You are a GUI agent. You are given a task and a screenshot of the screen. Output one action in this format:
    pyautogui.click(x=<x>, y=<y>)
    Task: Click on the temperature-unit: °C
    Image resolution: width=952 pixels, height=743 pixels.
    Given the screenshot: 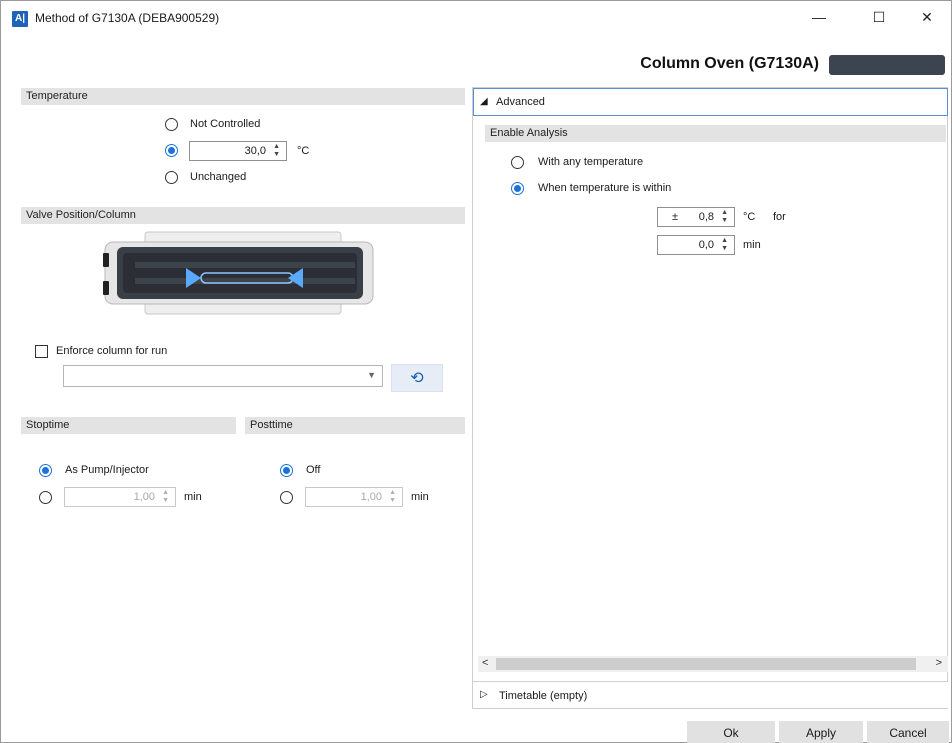 What is the action you would take?
    pyautogui.click(x=303, y=151)
    